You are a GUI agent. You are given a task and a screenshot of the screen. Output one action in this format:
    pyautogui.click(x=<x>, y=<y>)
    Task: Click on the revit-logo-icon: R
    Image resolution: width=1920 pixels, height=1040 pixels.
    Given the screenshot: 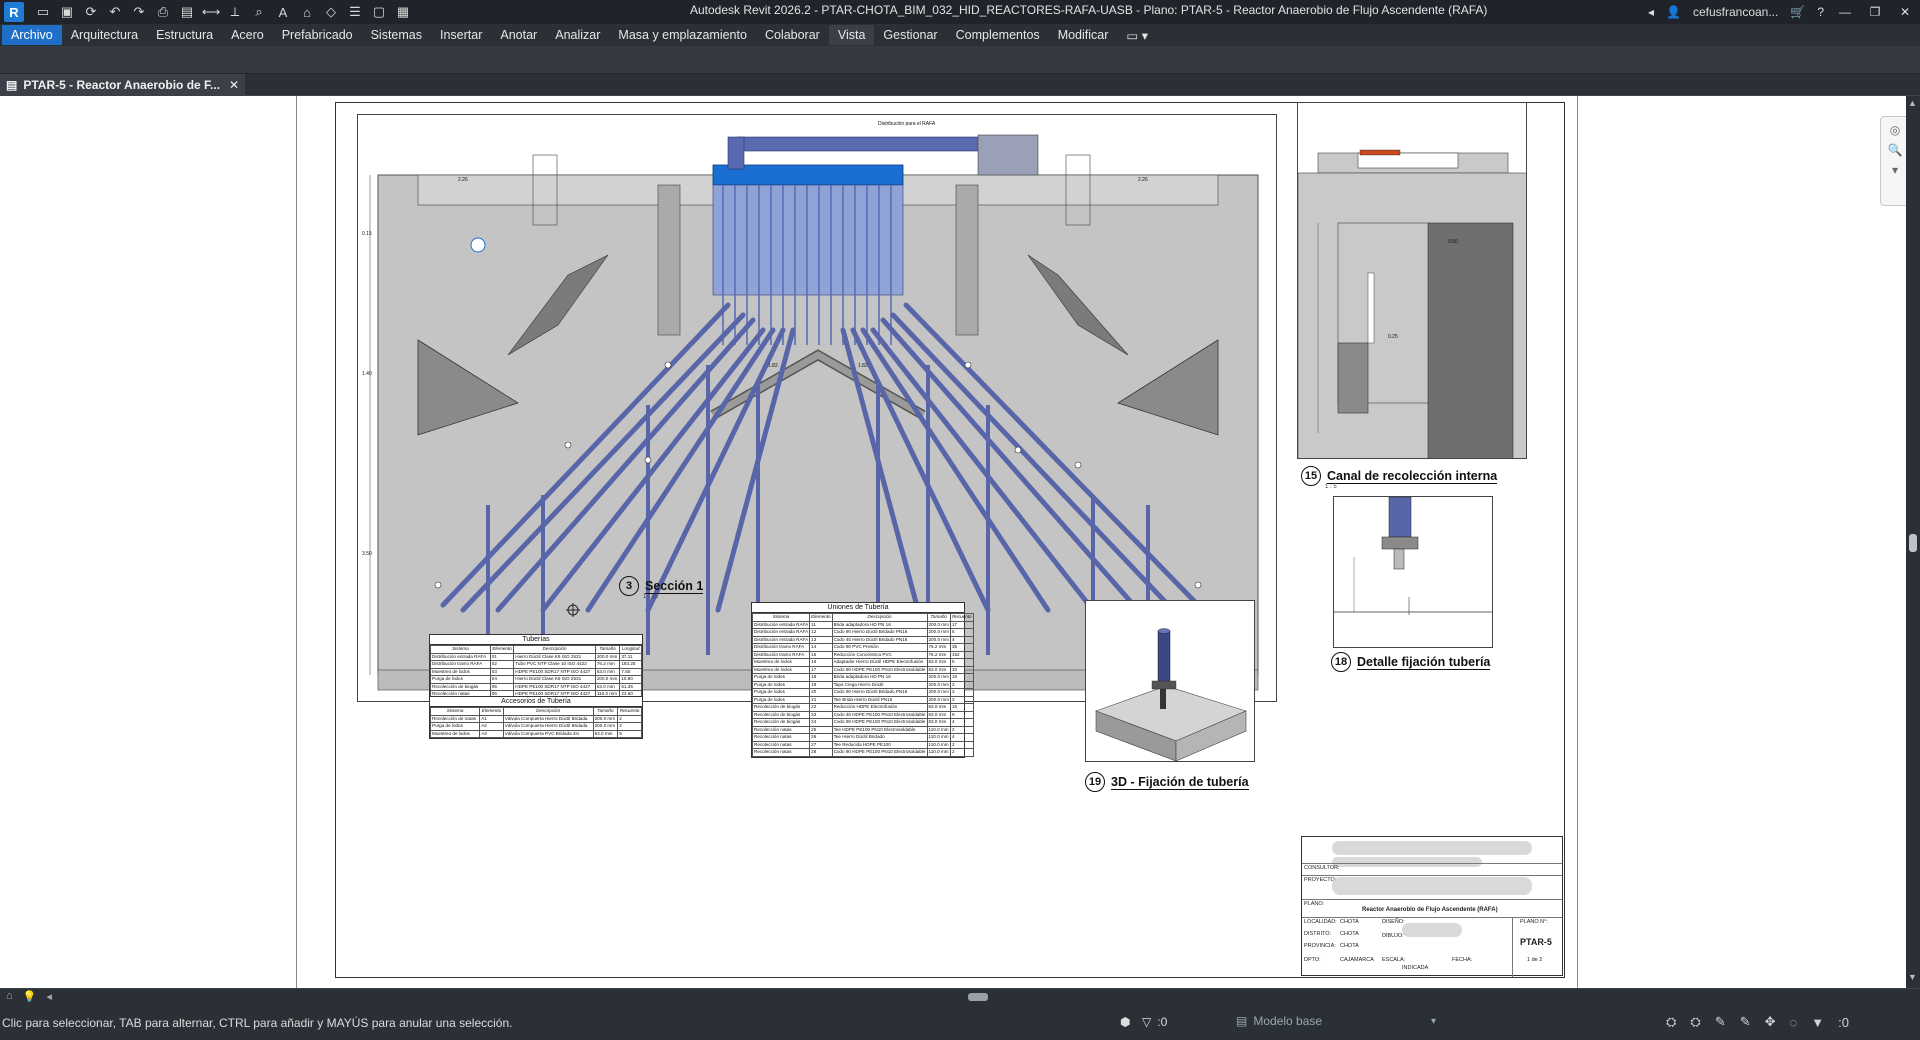 What is the action you would take?
    pyautogui.click(x=14, y=12)
    